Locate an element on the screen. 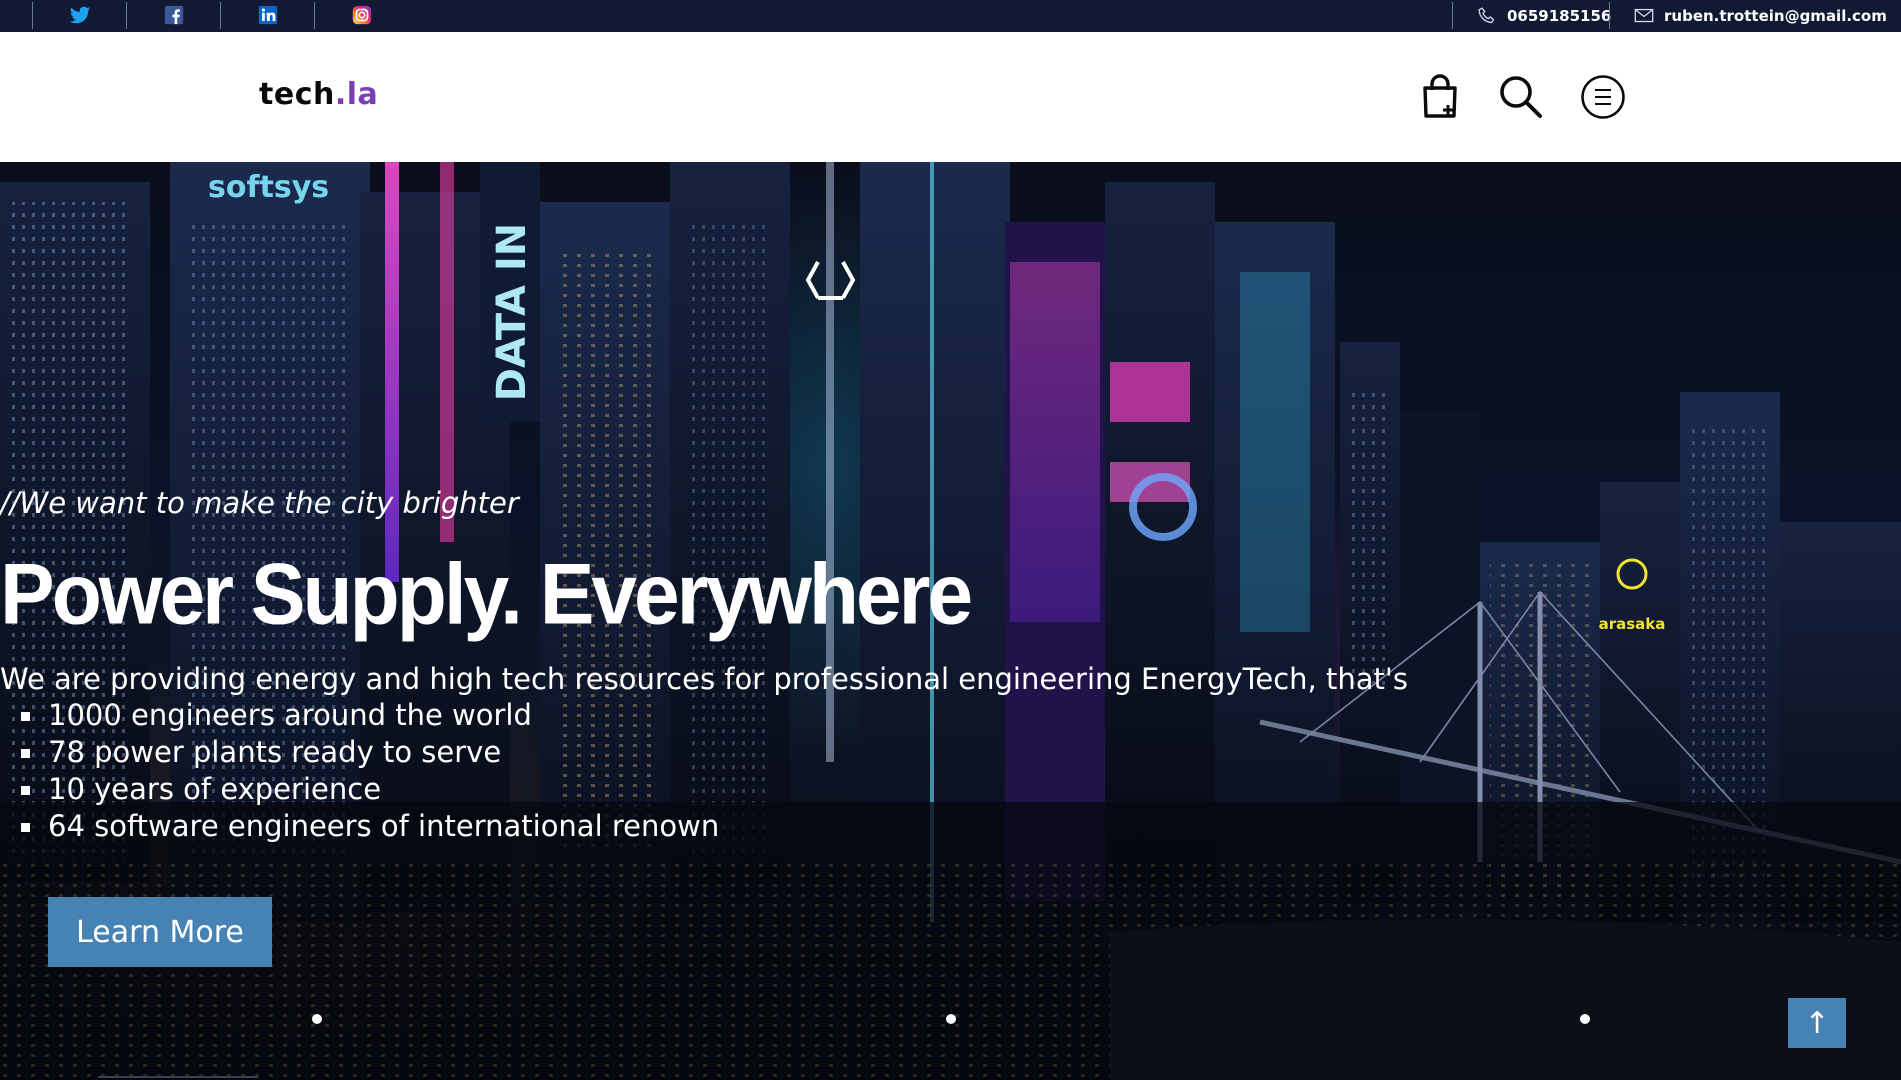 The width and height of the screenshot is (1901, 1080). facebook-link is located at coordinates (174, 15).